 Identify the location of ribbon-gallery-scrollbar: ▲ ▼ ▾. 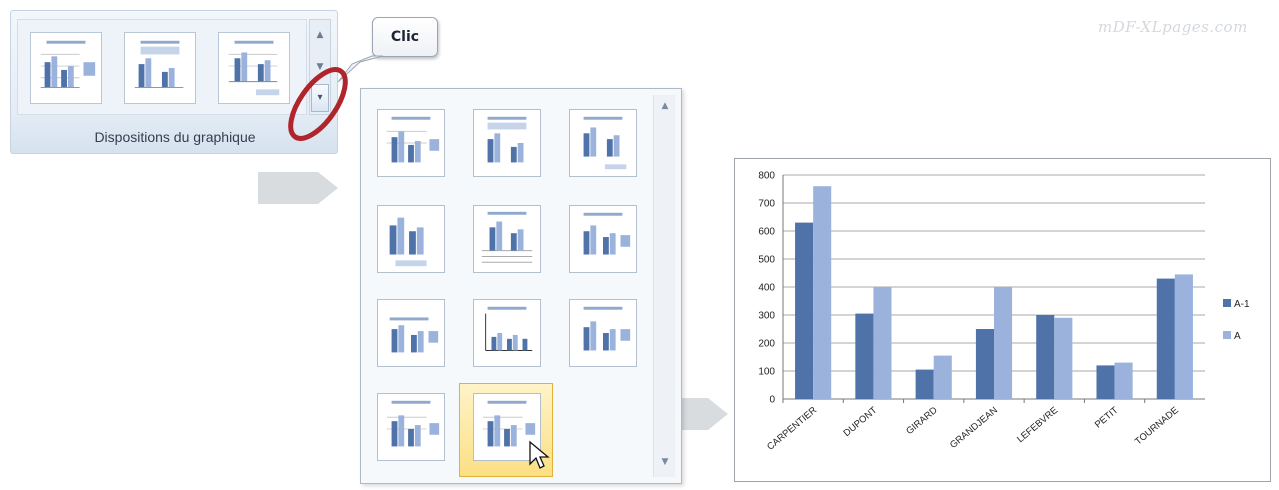
(320, 67).